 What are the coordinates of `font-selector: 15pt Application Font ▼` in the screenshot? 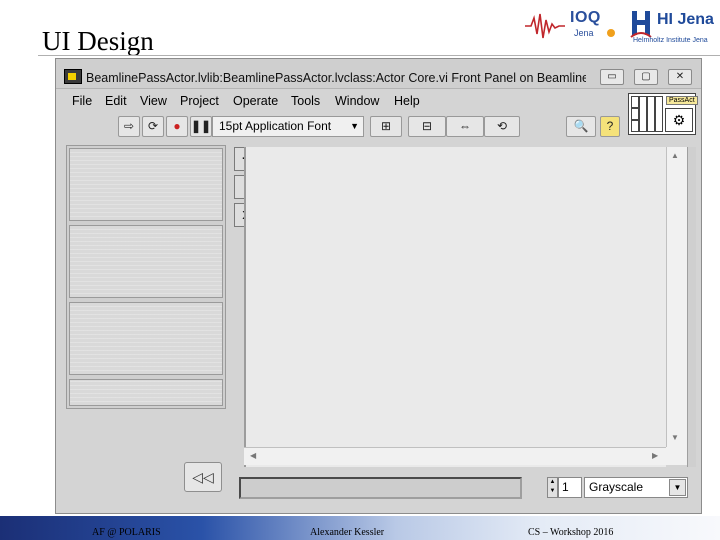 It's located at (288, 126).